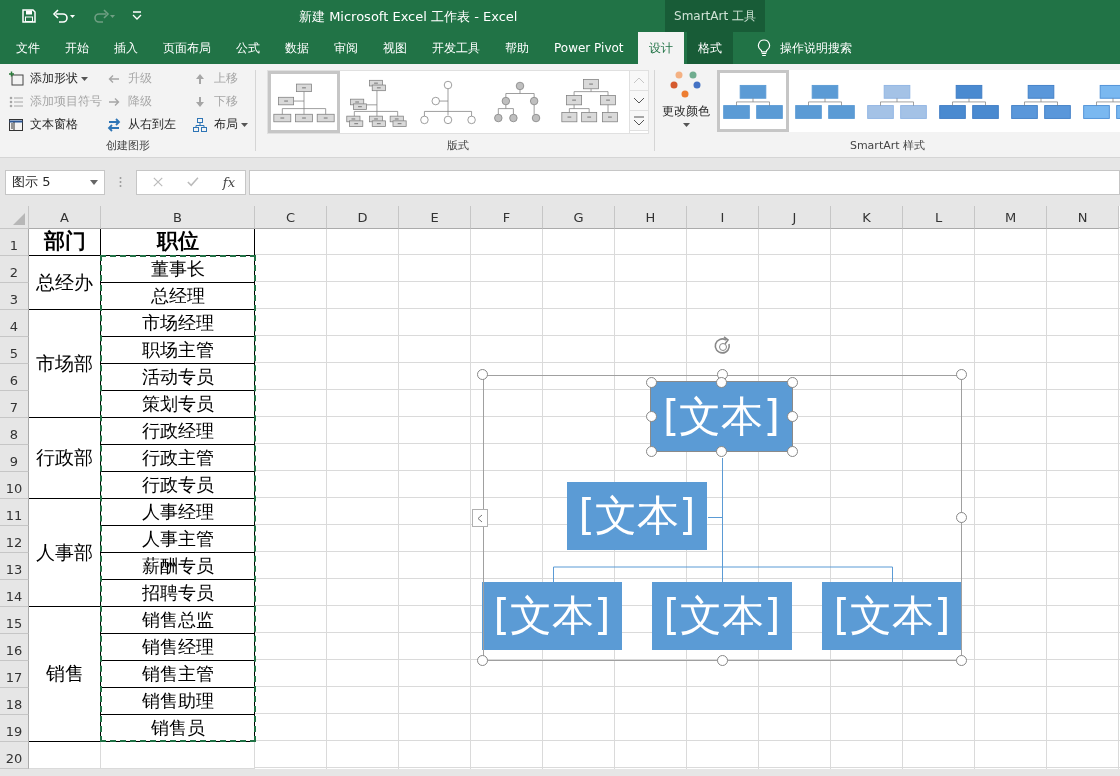 The width and height of the screenshot is (1120, 776). What do you see at coordinates (803, 48) in the screenshot?
I see `tell-me-search: 操作说明搜索` at bounding box center [803, 48].